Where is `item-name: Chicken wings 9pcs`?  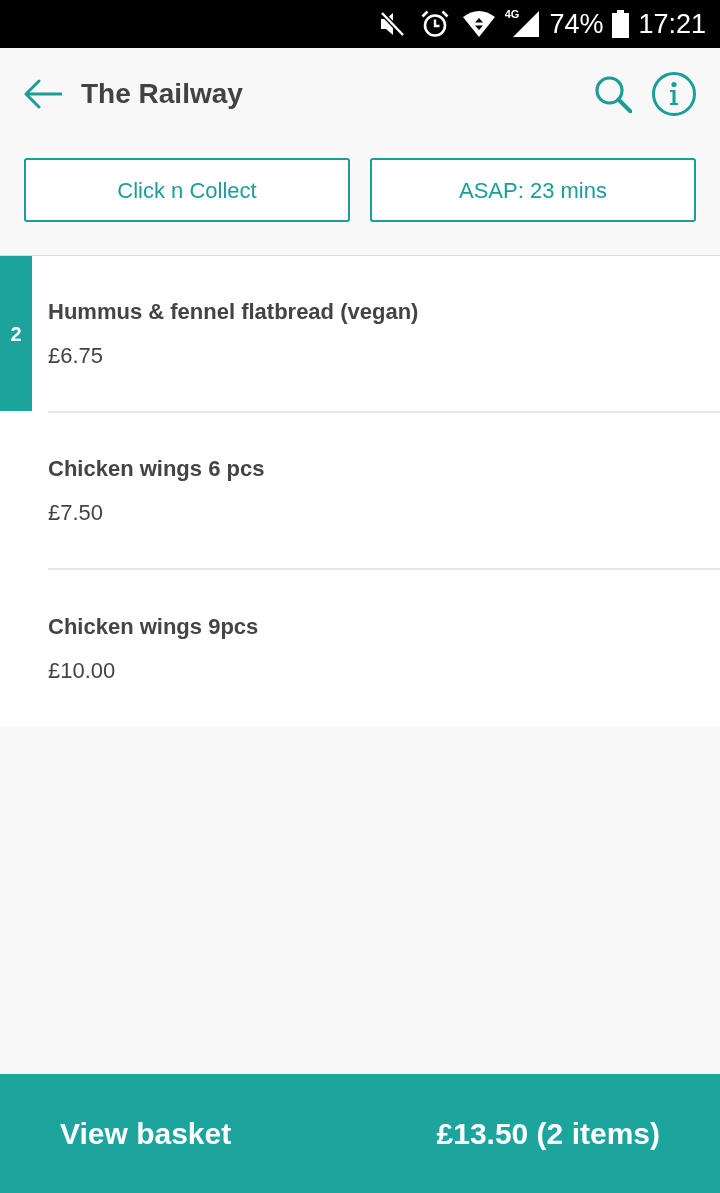 item-name: Chicken wings 9pcs is located at coordinates (154, 626).